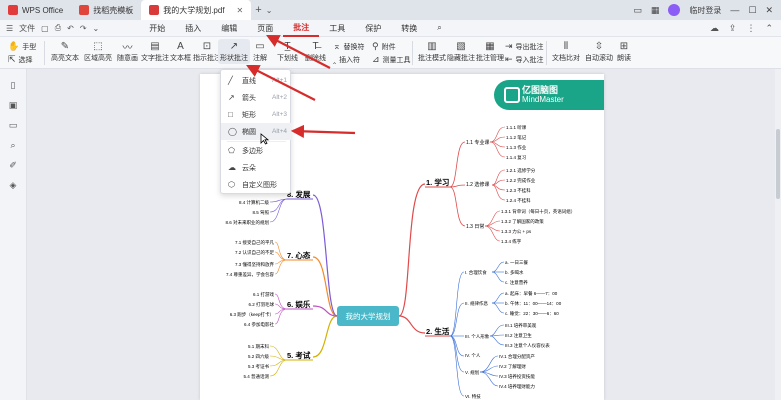 The width and height of the screenshot is (781, 400). Describe the element at coordinates (778, 164) in the screenshot. I see `scrollbar-thumb` at that location.